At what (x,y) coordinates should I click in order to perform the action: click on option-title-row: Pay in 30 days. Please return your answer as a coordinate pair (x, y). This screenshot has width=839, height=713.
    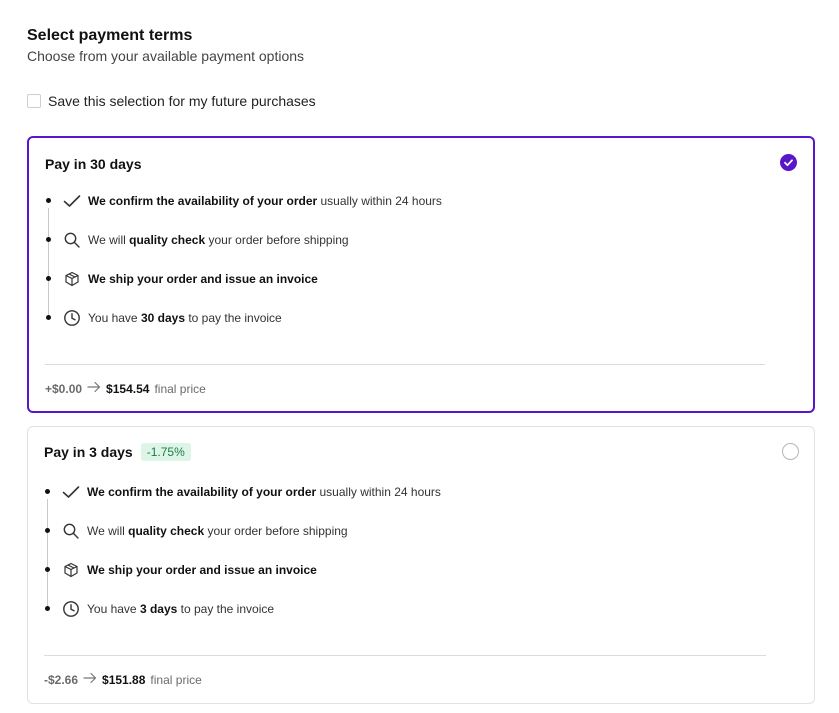
    Looking at the image, I should click on (93, 164).